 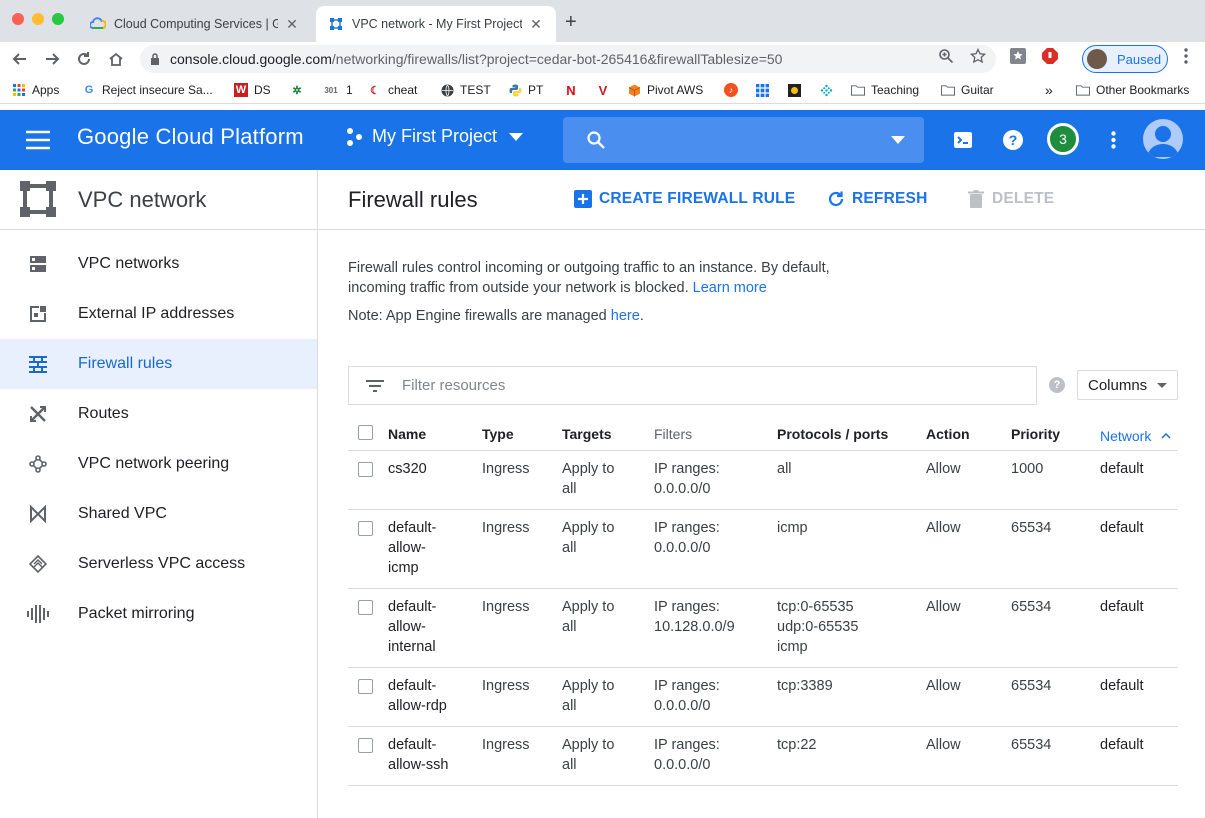 What do you see at coordinates (417, 696) in the screenshot?
I see `cell-name: default-allow-rdp` at bounding box center [417, 696].